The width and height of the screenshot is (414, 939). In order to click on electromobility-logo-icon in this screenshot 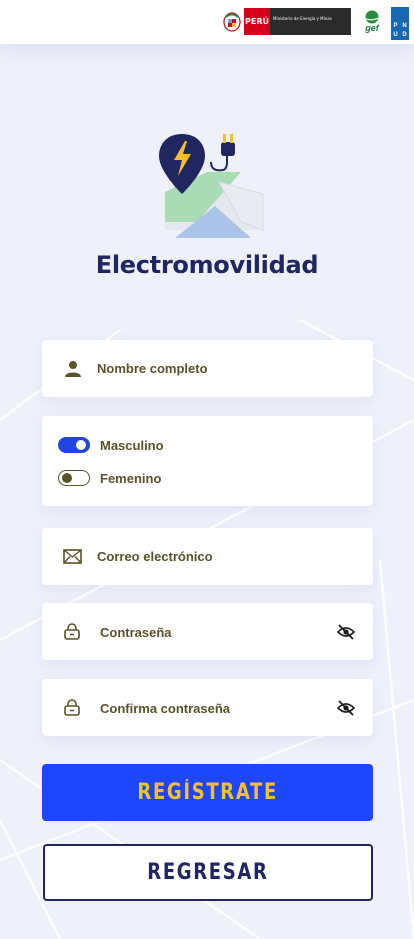, I will do `click(211, 186)`.